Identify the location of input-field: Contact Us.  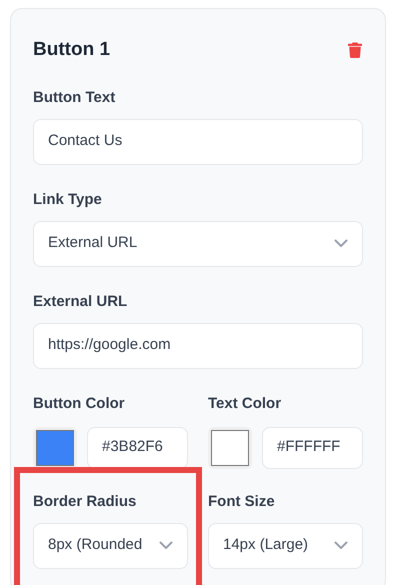
(198, 141).